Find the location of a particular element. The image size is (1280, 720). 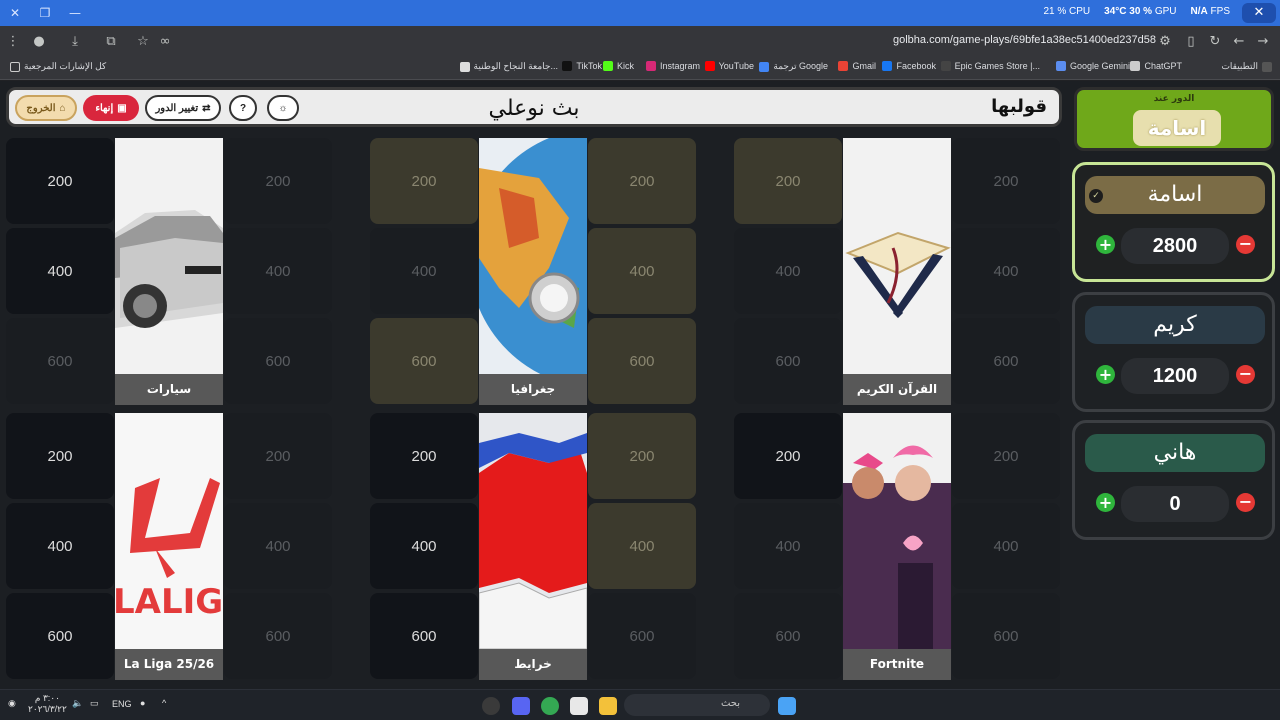

obs-icon is located at coordinates (491, 706).